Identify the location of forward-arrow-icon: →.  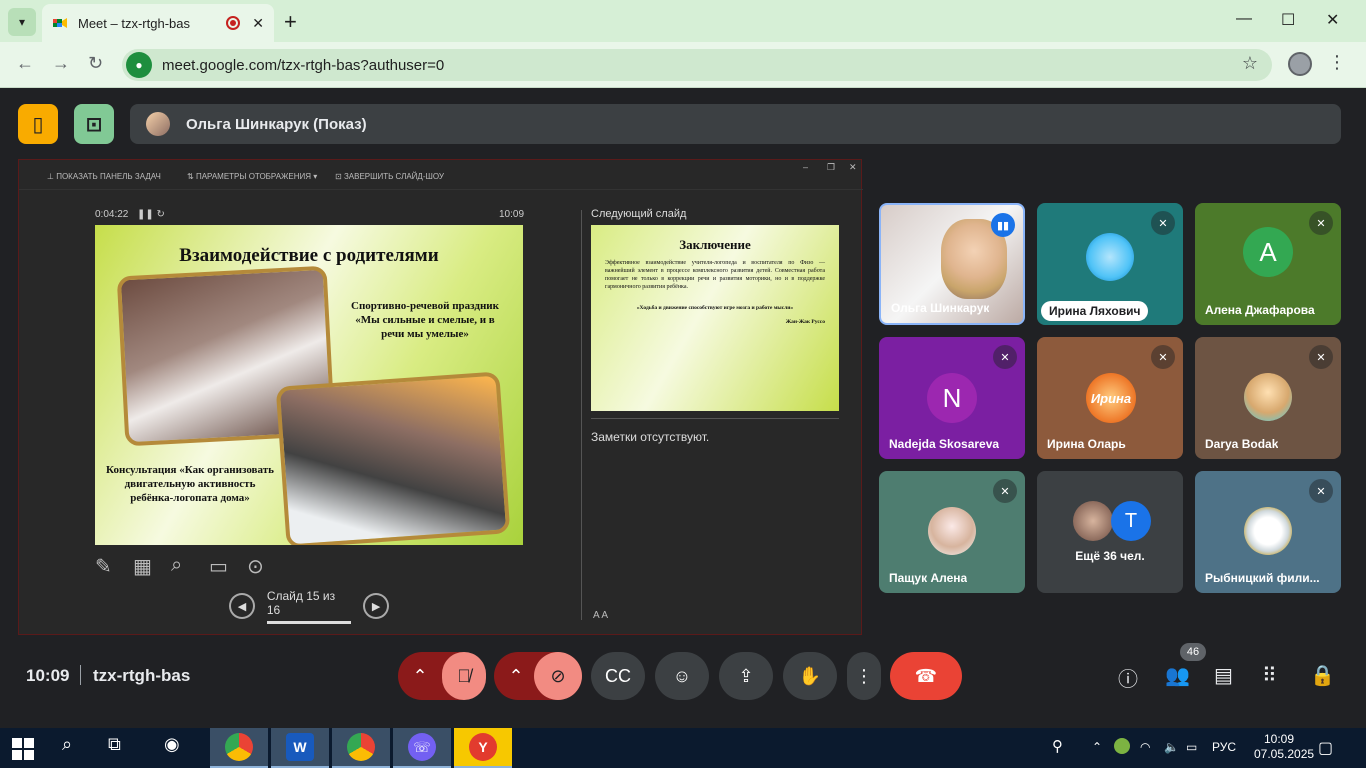
(61, 63).